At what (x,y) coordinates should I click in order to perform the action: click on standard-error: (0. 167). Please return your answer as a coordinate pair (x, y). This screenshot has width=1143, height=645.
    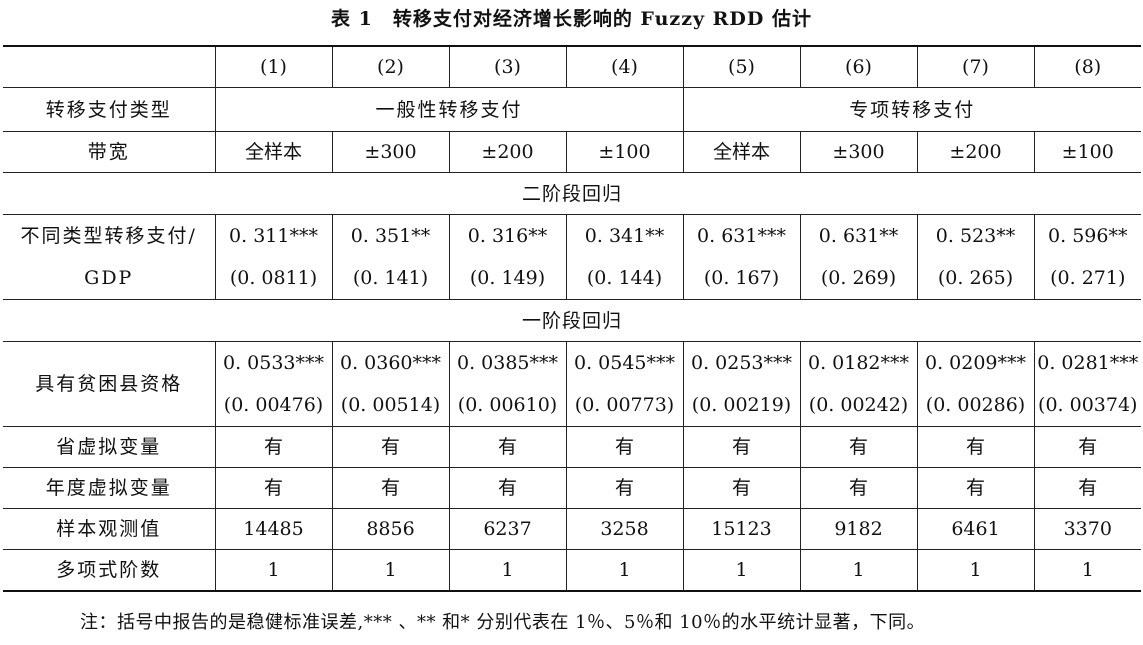
    Looking at the image, I should click on (741, 278).